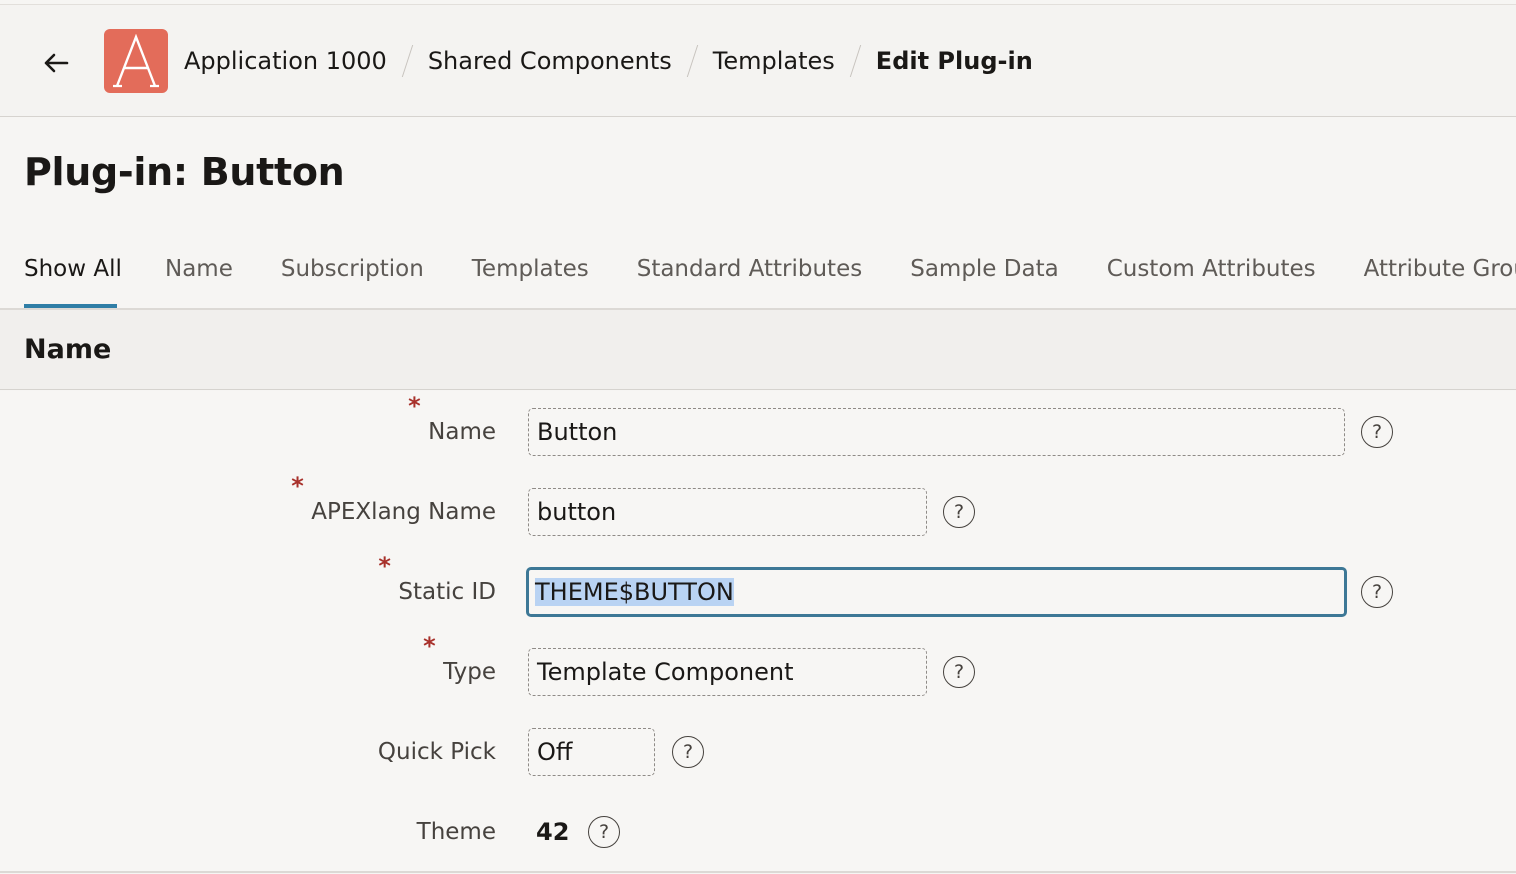  What do you see at coordinates (727, 672) in the screenshot?
I see `type-input: Template Component` at bounding box center [727, 672].